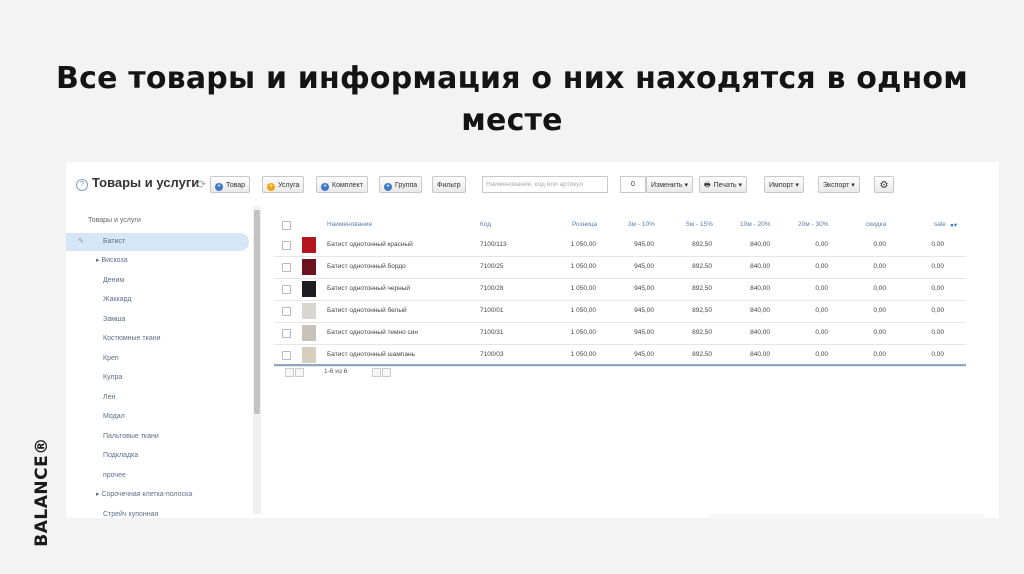 The width and height of the screenshot is (1024, 574). Describe the element at coordinates (289, 185) in the screenshot. I see `add-service-label: Услуга` at that location.